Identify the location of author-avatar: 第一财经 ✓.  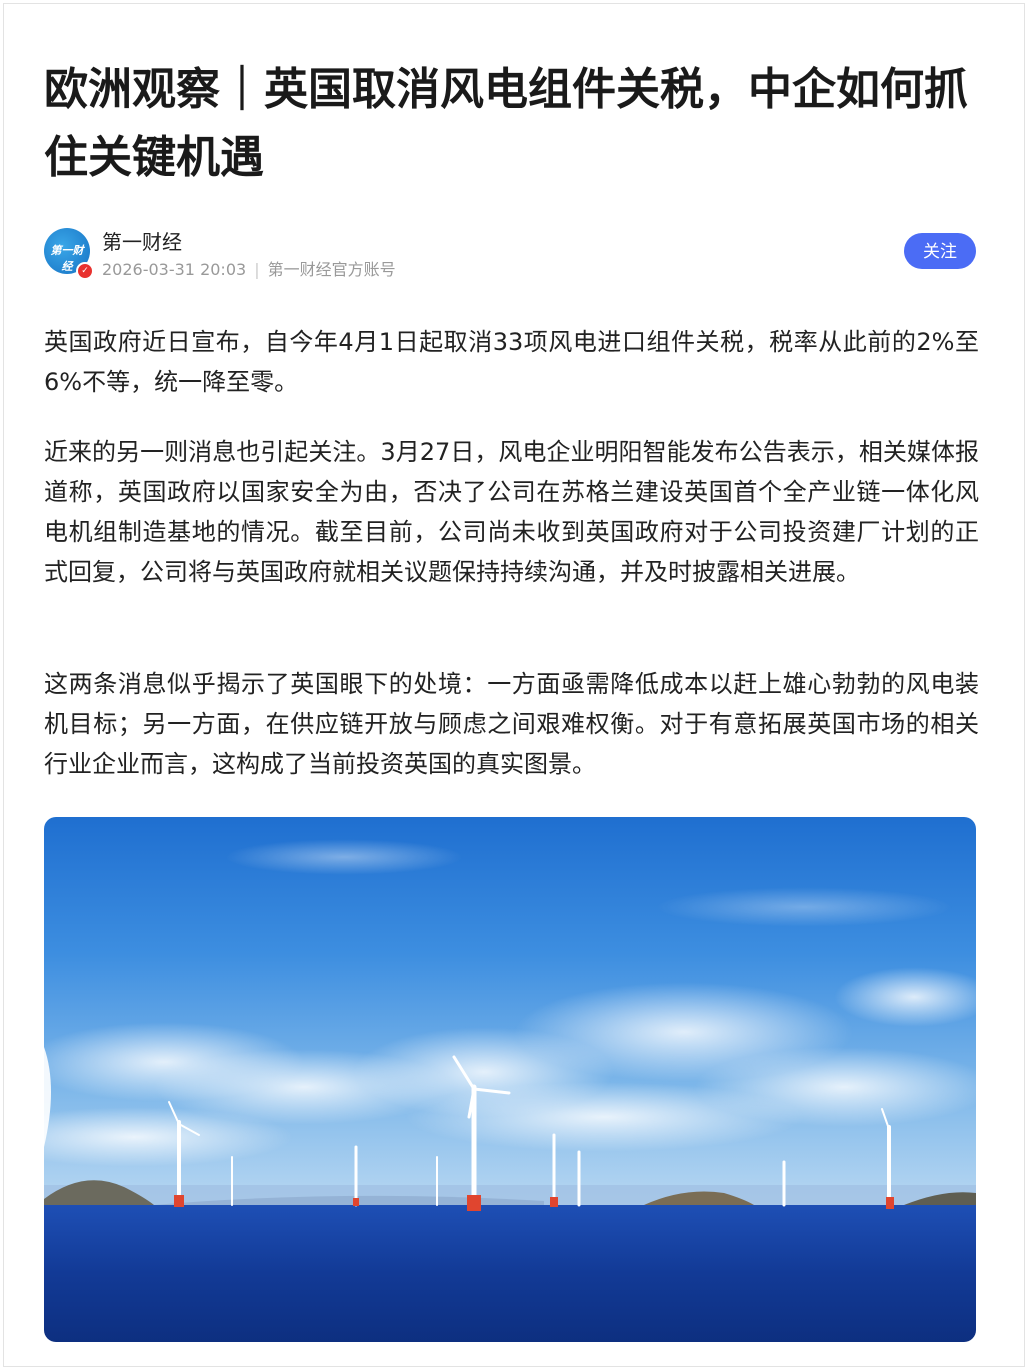
(69, 254).